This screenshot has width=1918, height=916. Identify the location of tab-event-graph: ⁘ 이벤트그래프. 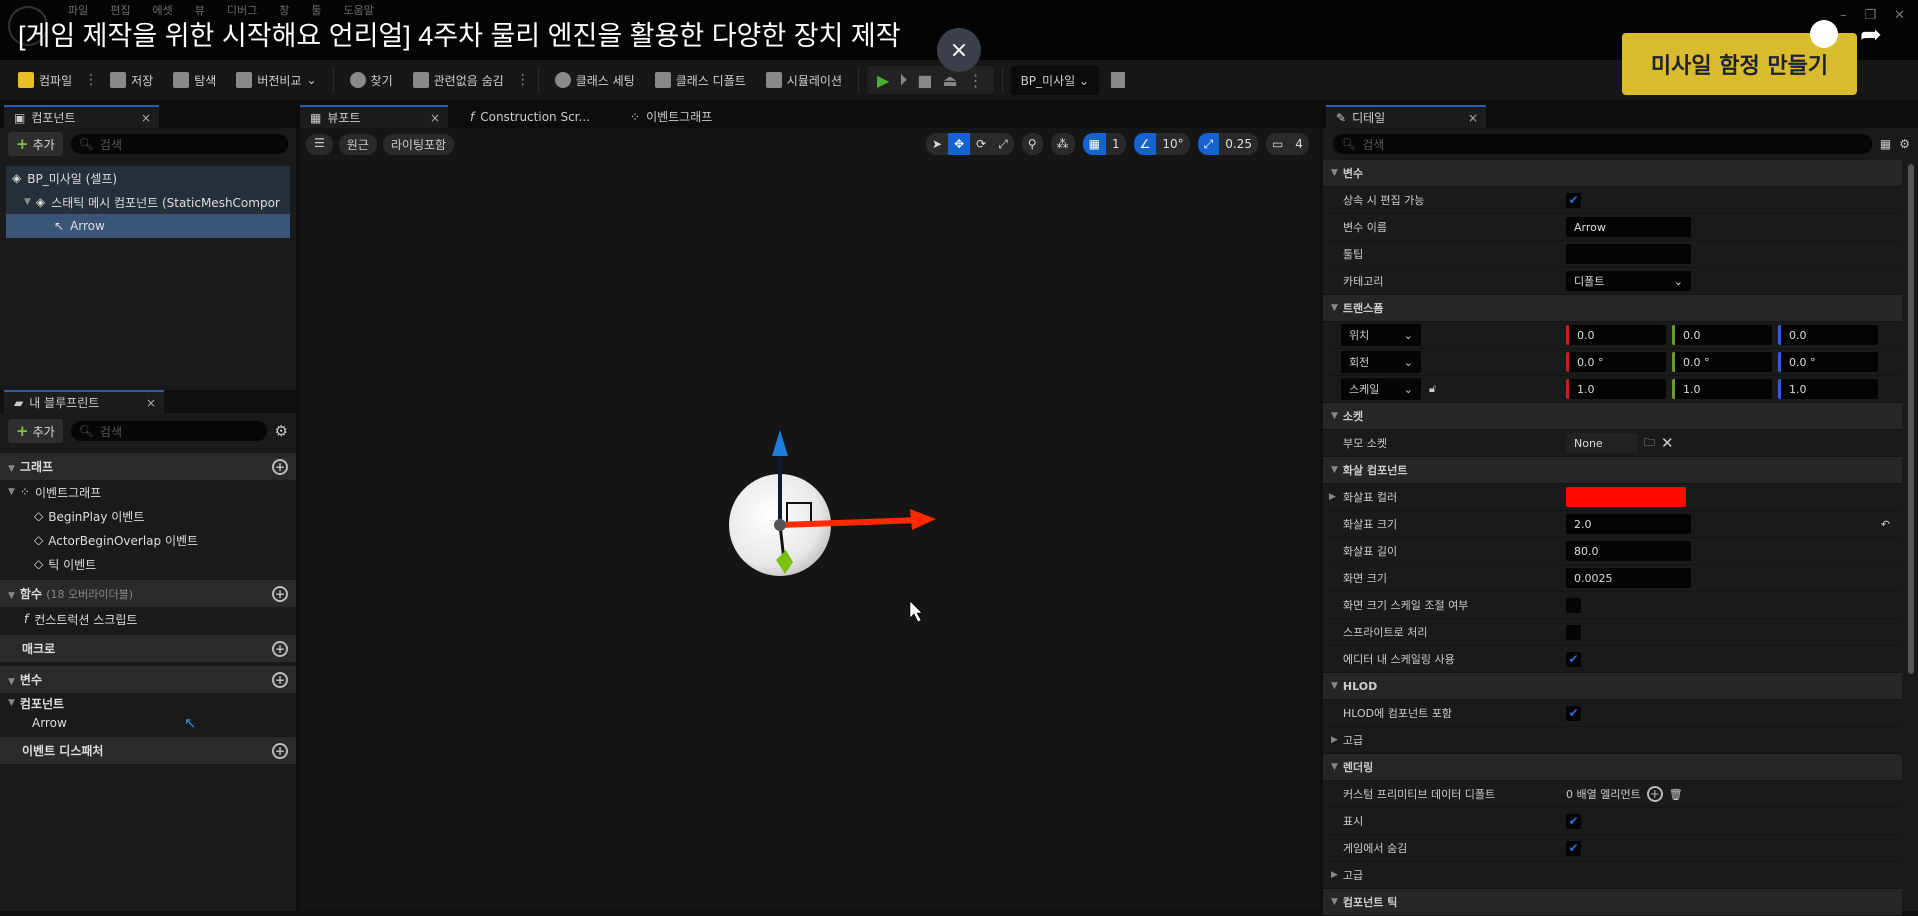
(671, 116).